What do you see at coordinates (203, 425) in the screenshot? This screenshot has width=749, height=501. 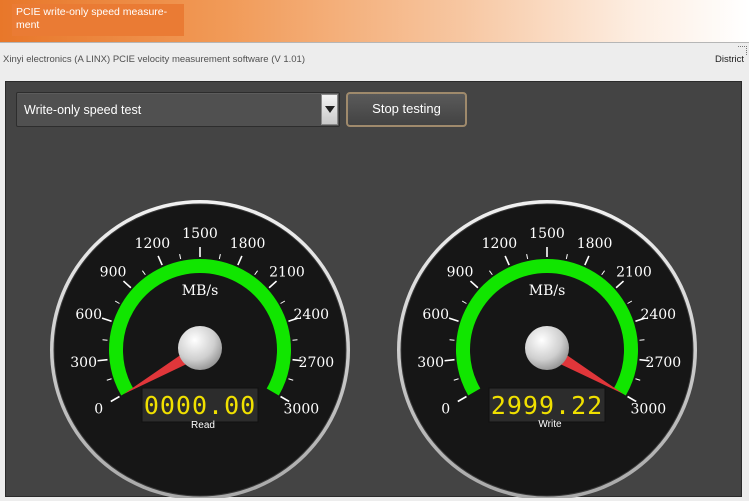 I see `read-gauge-label: Read` at bounding box center [203, 425].